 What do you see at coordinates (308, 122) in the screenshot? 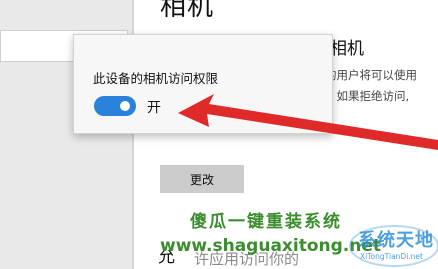
I see `arrow-shape` at bounding box center [308, 122].